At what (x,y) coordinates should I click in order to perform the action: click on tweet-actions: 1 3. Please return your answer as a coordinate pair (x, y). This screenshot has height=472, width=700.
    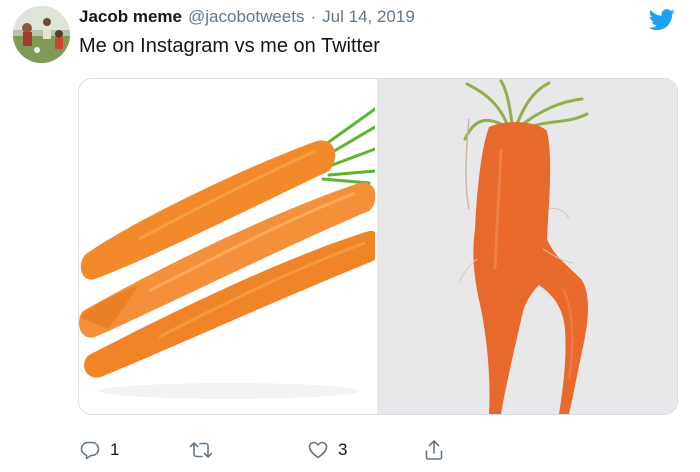
    Looking at the image, I should click on (350, 450).